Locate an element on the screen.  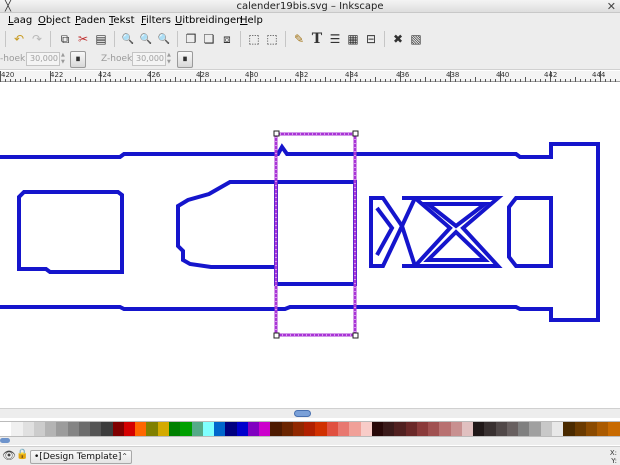
menu-uitbreidingen: Uitbreidingen is located at coordinates (209, 20).